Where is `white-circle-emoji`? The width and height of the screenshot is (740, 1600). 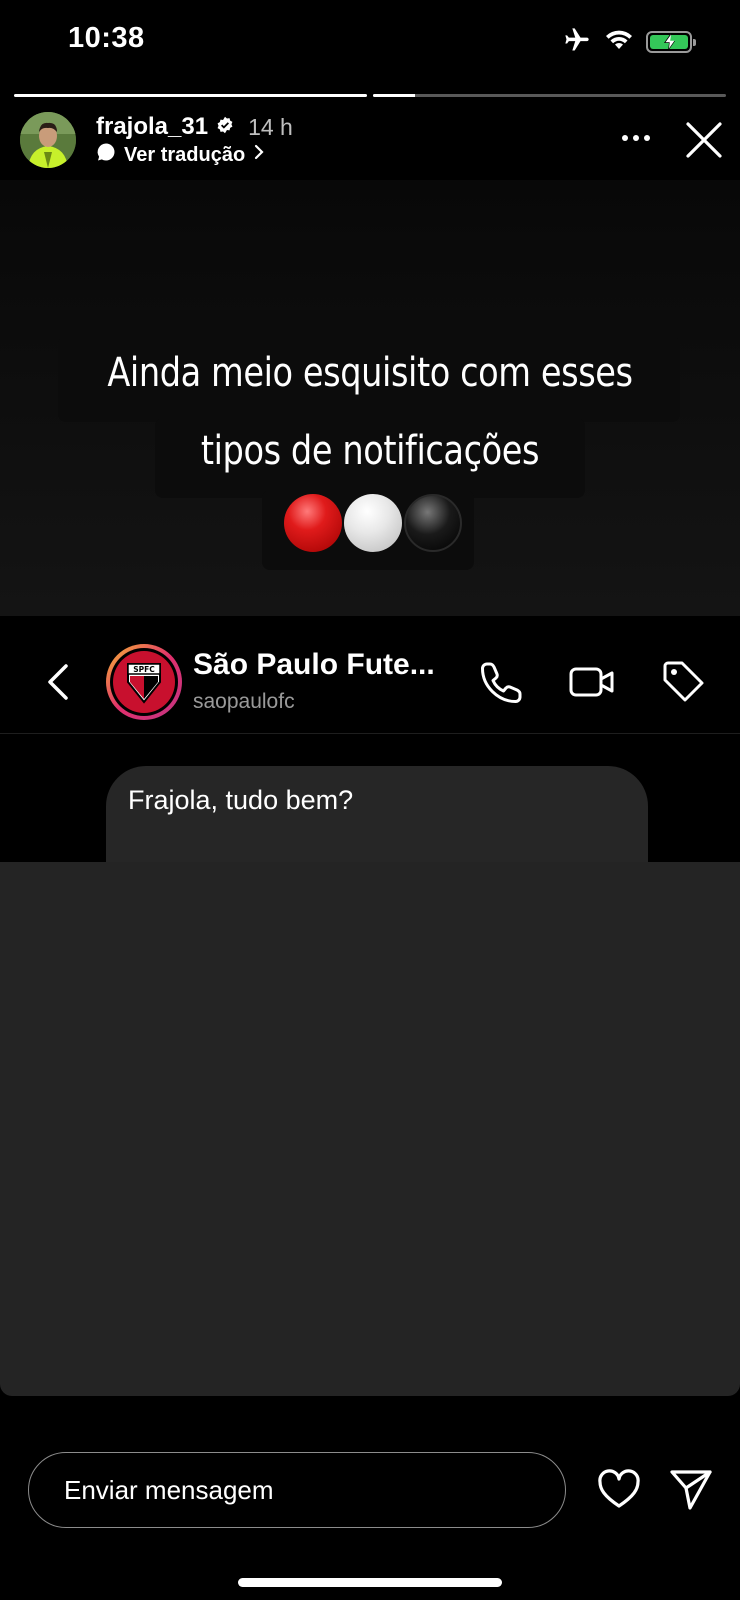 white-circle-emoji is located at coordinates (373, 523).